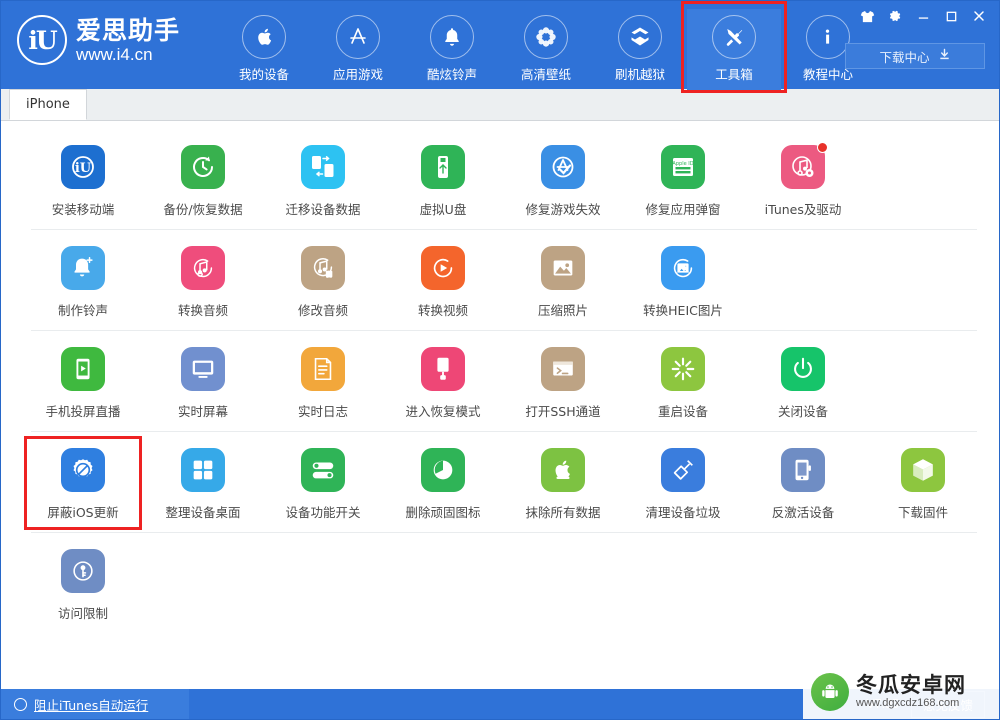 The image size is (1000, 720). Describe the element at coordinates (500, 704) in the screenshot. I see `status-bar: 阻止iTunes自动运行 V7.95 意见反馈` at that location.